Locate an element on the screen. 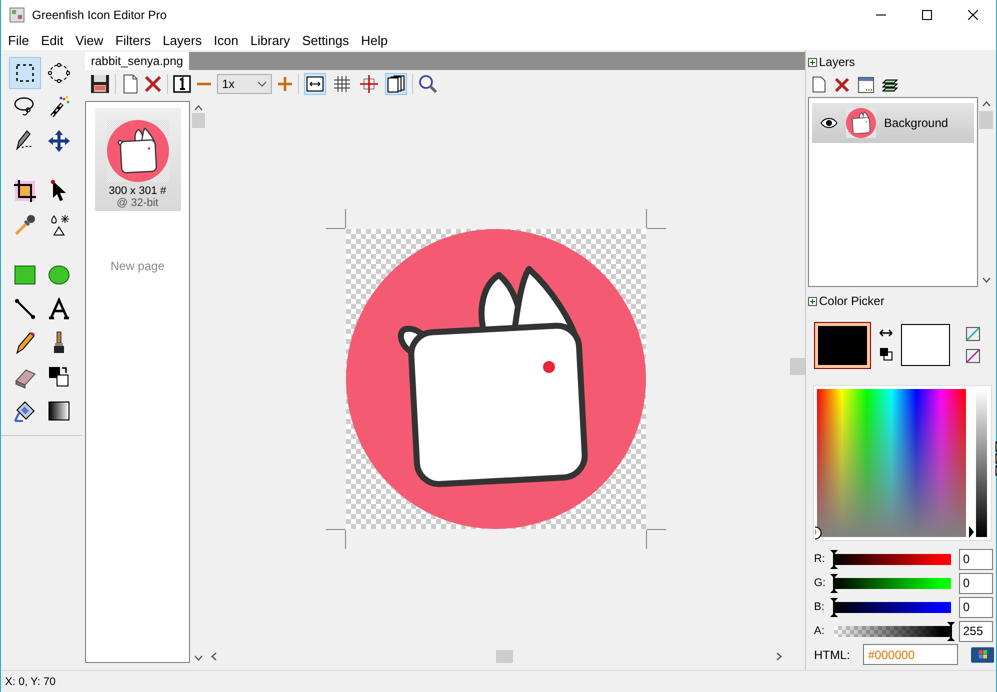 The image size is (997, 692). scroll-left-icon is located at coordinates (214, 656).